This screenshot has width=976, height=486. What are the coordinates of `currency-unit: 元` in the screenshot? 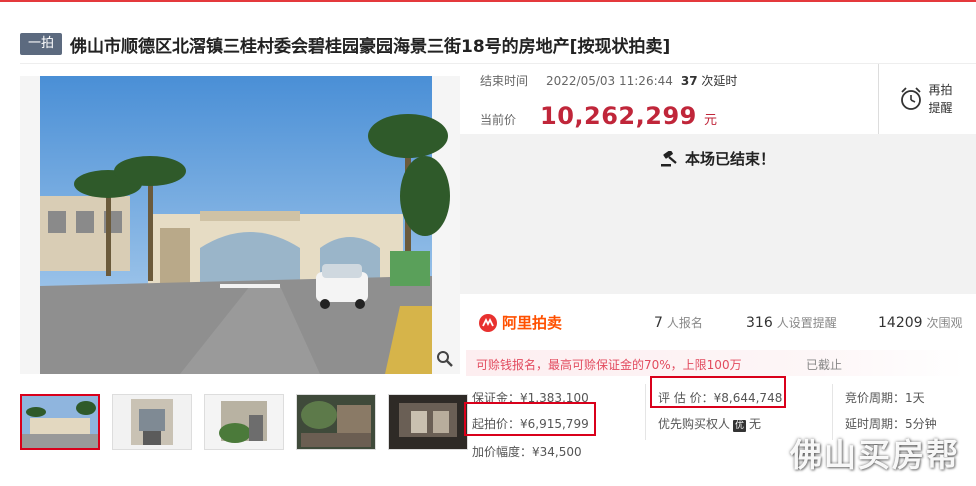 It's located at (710, 120).